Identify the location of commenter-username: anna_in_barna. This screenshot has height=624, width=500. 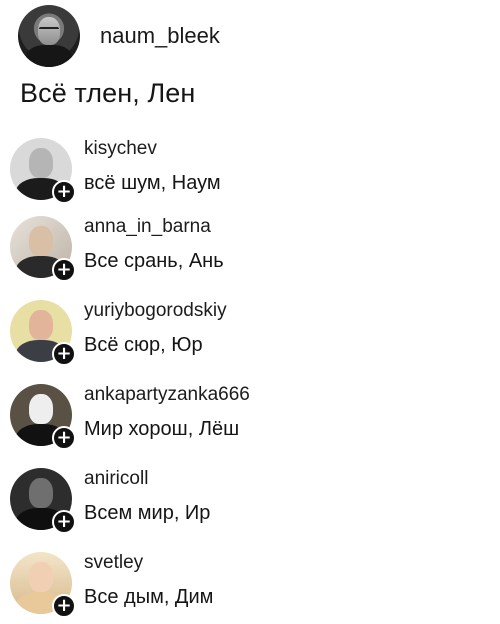
(147, 227).